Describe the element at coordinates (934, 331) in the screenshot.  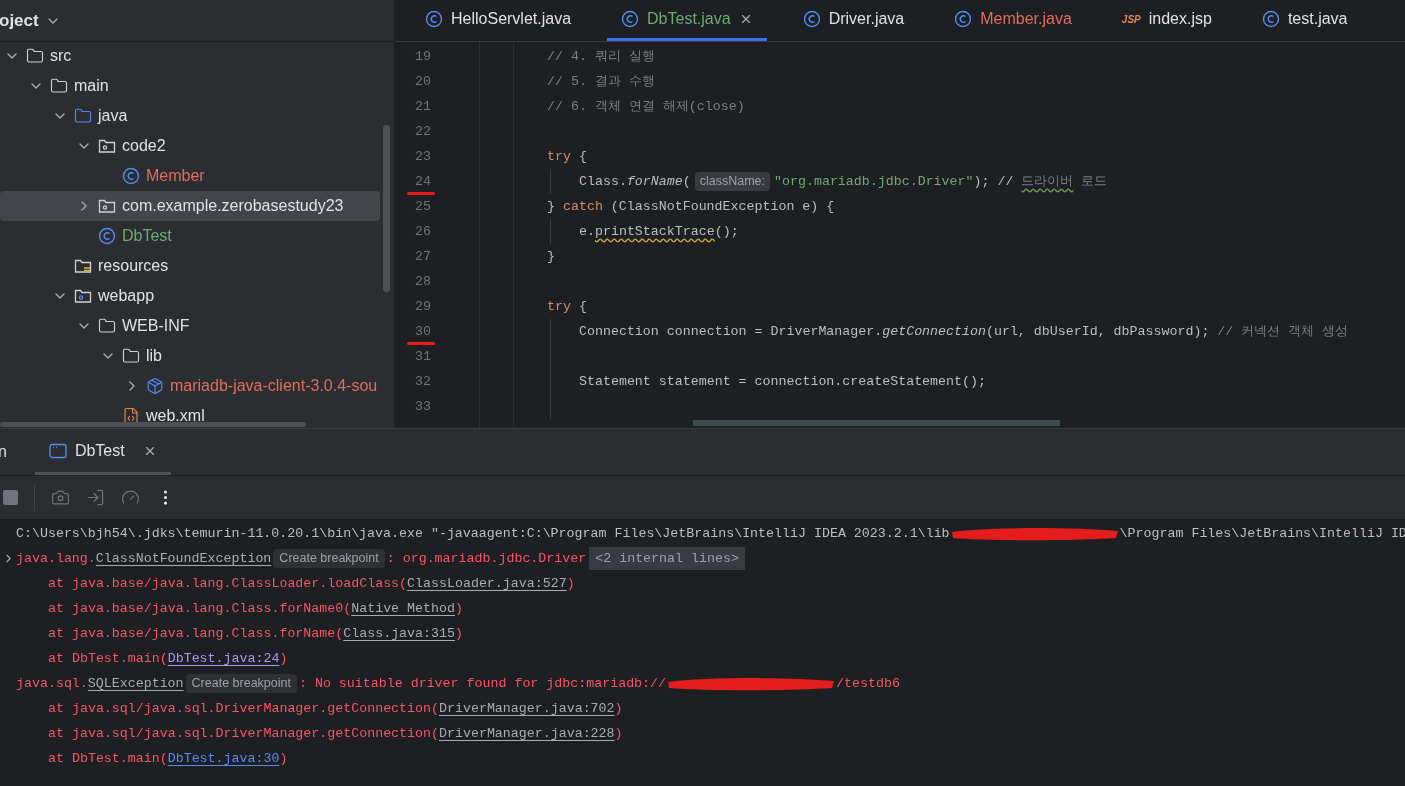
I see `code-token: getConnection` at that location.